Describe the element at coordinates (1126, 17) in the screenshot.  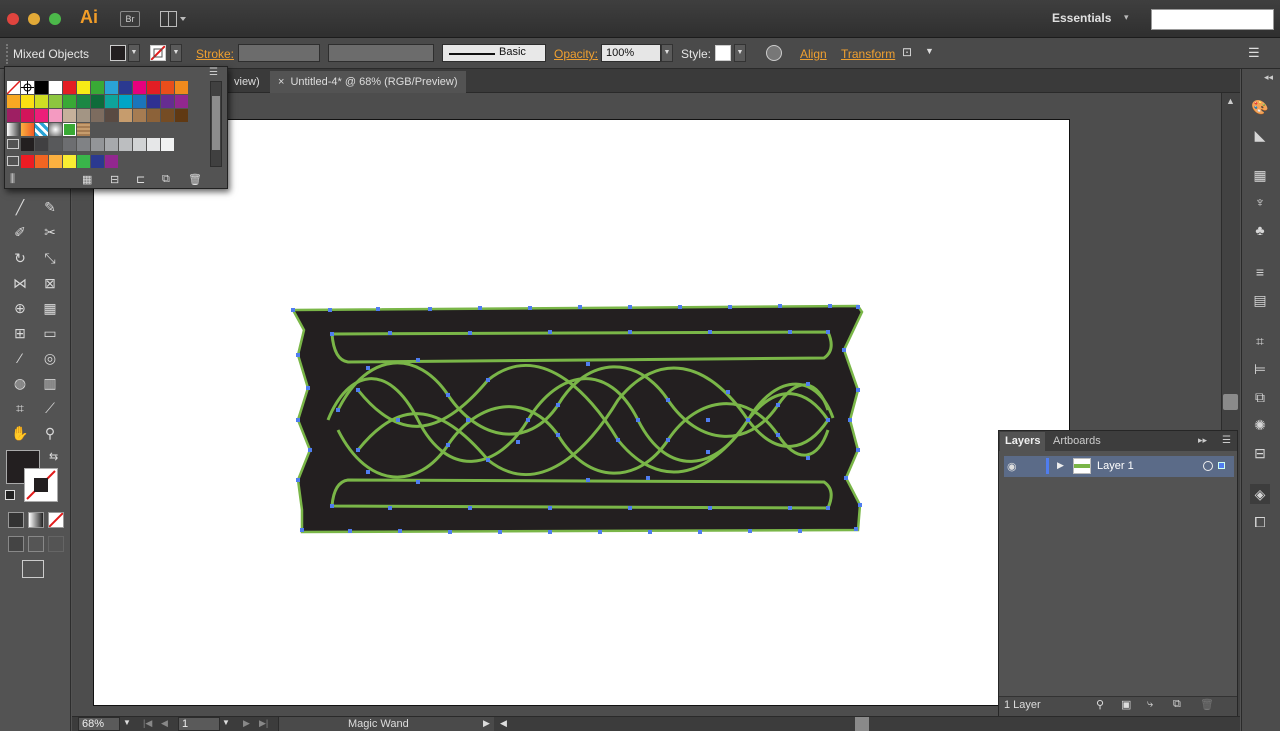
I see `chevron-down-icon: ▾` at that location.